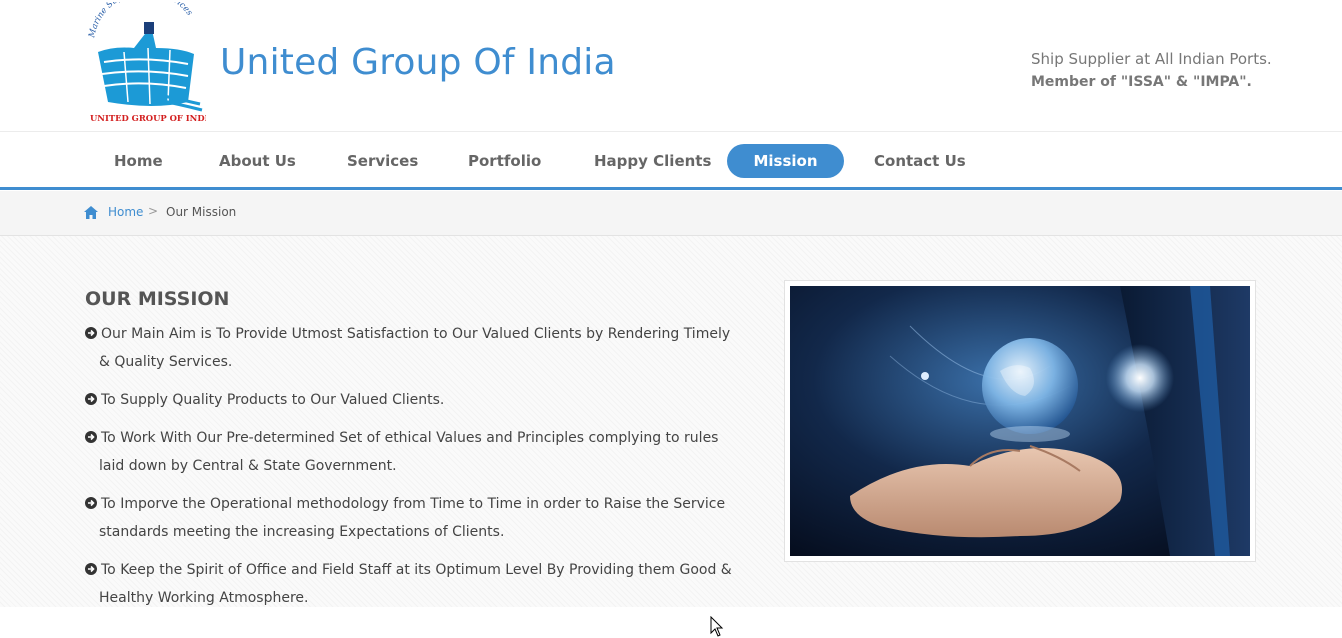 This screenshot has height=638, width=1342. Describe the element at coordinates (157, 299) in the screenshot. I see `mission-heading: OUR MISSION` at that location.